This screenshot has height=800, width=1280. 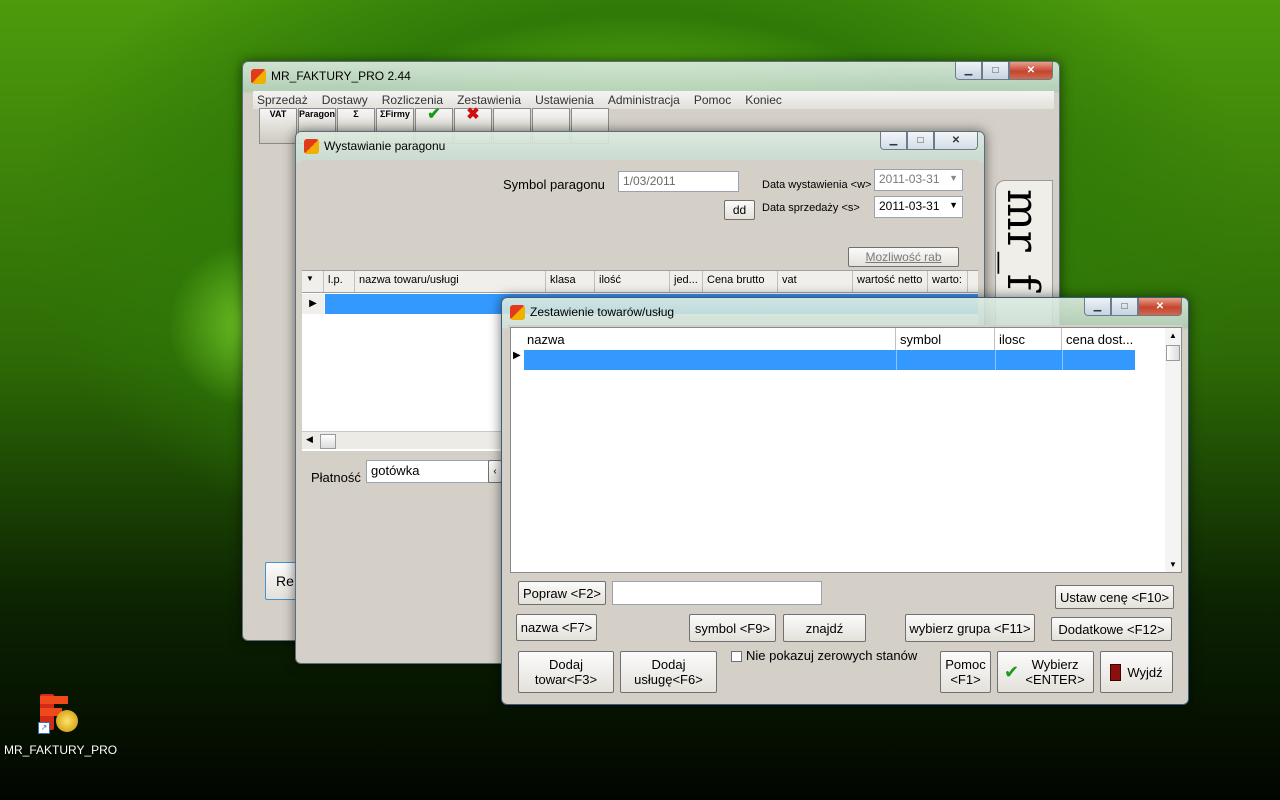 I want to click on col-goods-name: nazwa, so click(x=709, y=339).